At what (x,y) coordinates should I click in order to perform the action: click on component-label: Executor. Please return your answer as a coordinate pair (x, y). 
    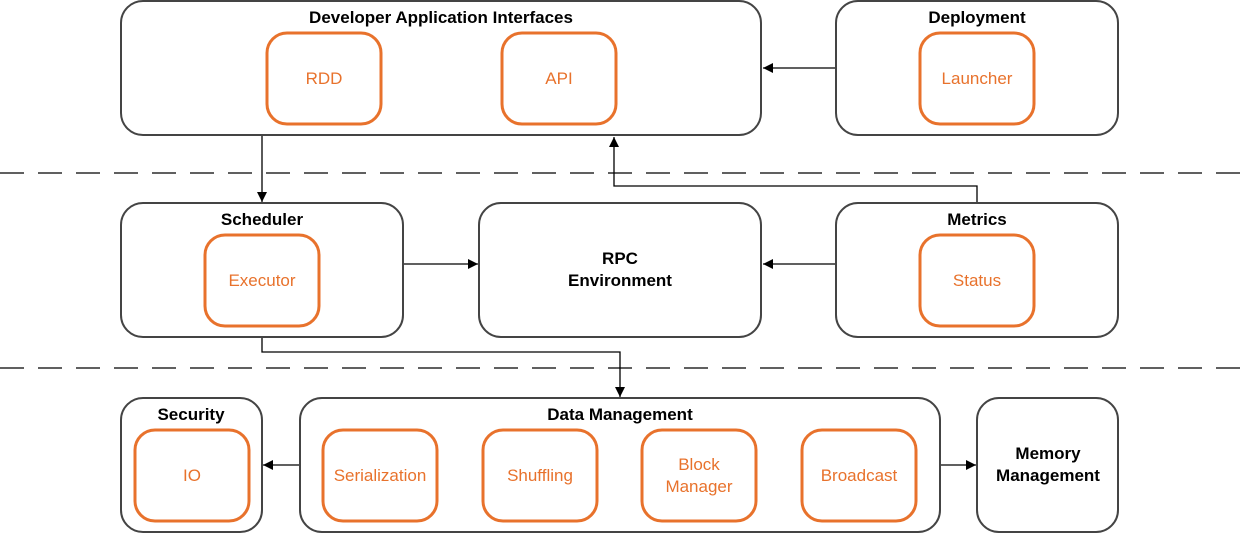
    Looking at the image, I should click on (261, 280).